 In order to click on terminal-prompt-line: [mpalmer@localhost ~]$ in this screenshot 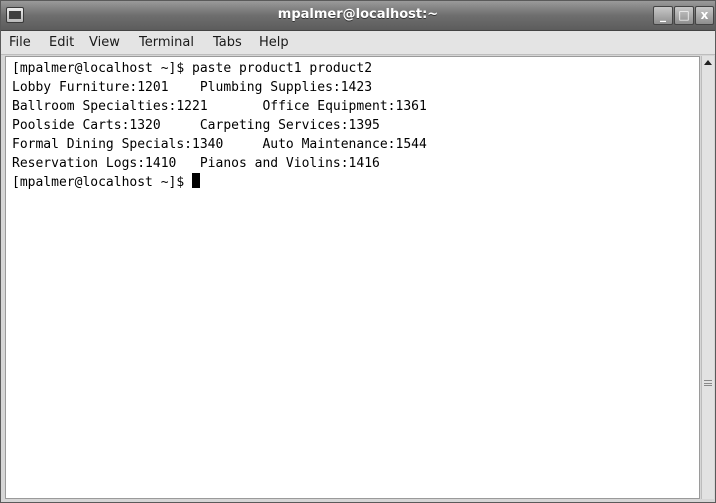, I will do `click(219, 182)`.